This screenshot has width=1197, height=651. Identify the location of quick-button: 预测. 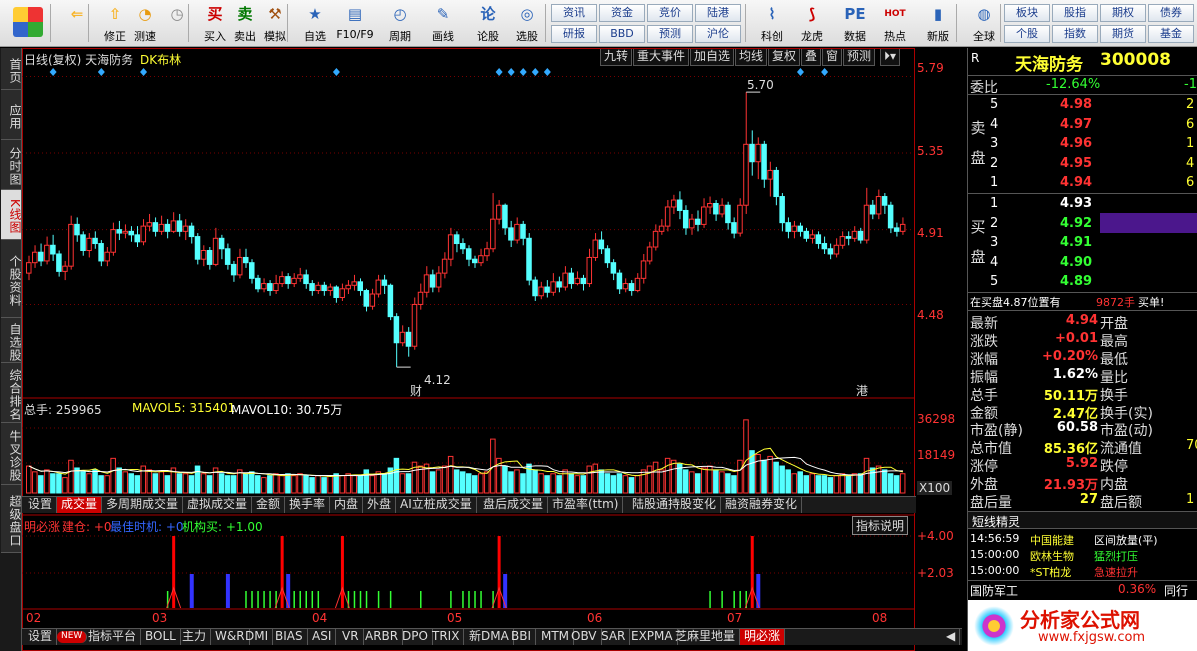
(670, 34).